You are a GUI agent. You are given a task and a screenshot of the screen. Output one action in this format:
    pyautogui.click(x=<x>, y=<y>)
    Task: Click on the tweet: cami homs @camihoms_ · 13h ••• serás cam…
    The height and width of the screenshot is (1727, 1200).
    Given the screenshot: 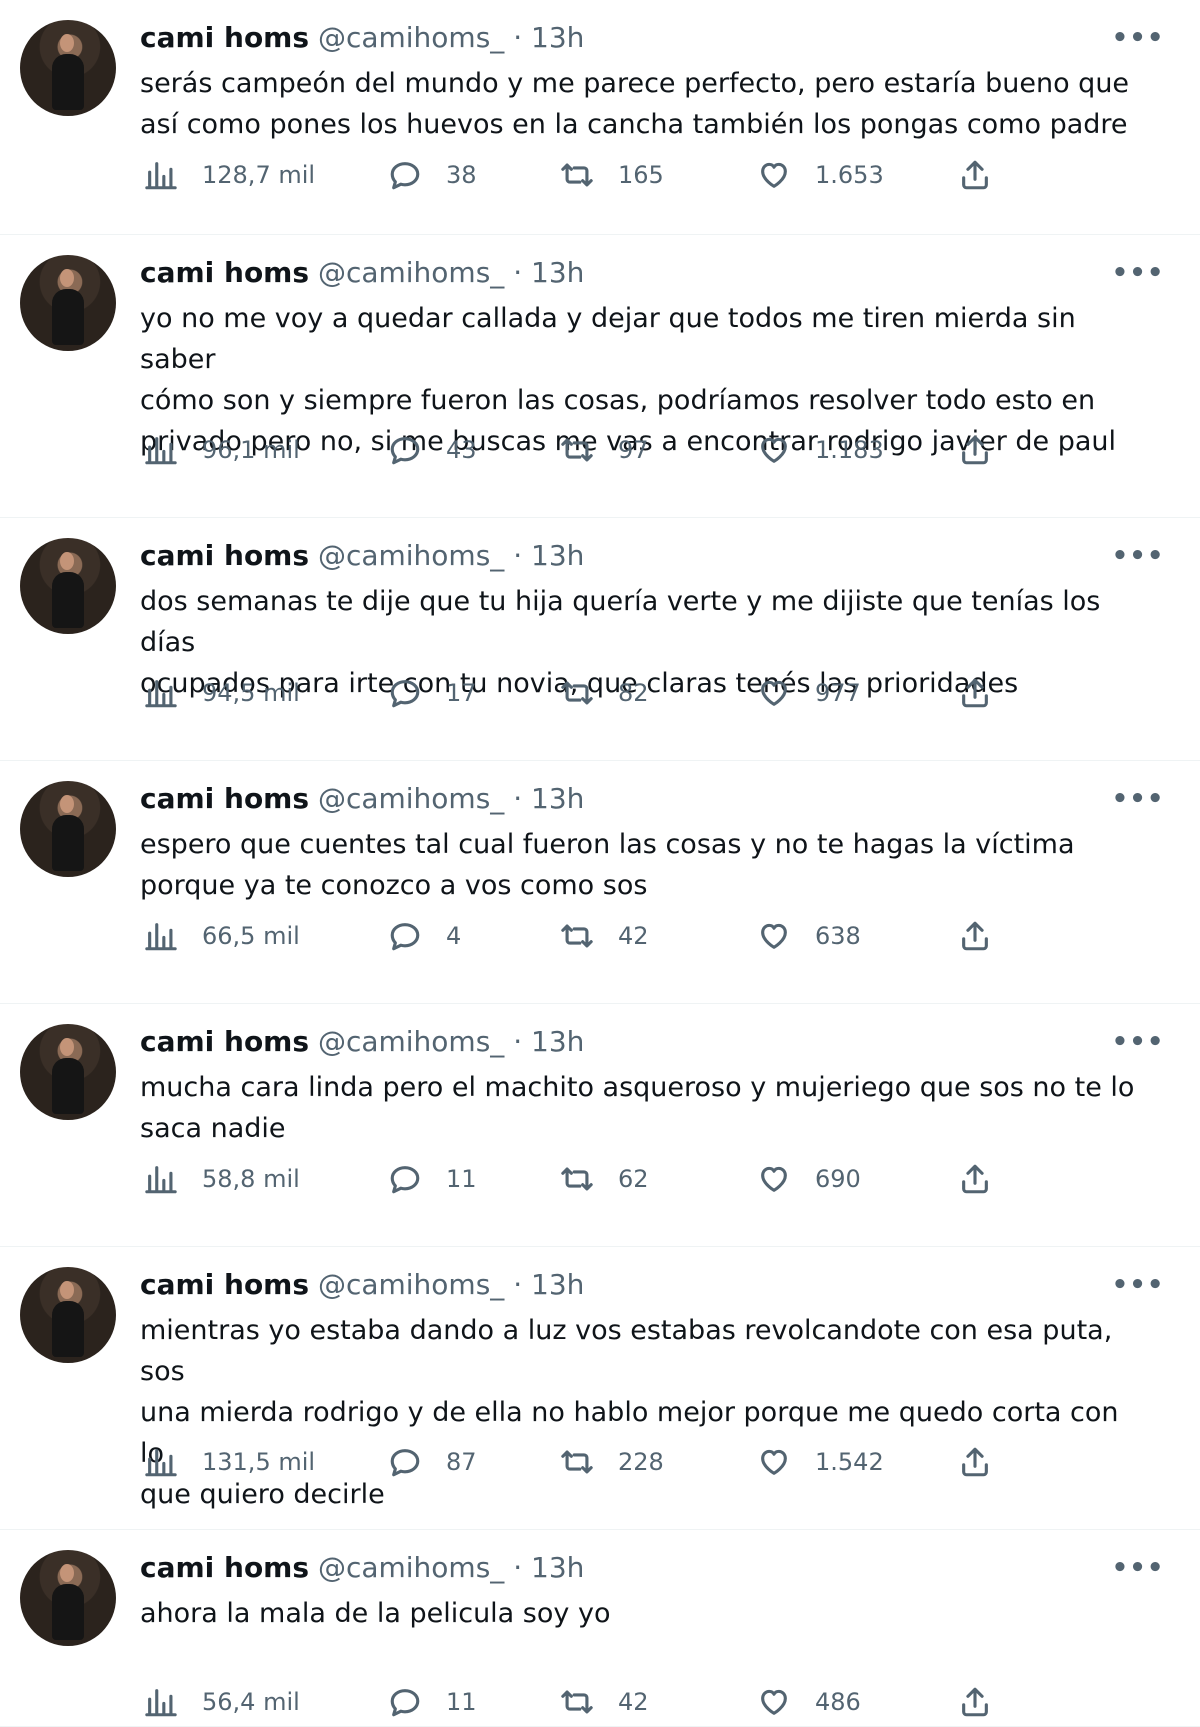 What is the action you would take?
    pyautogui.click(x=600, y=117)
    